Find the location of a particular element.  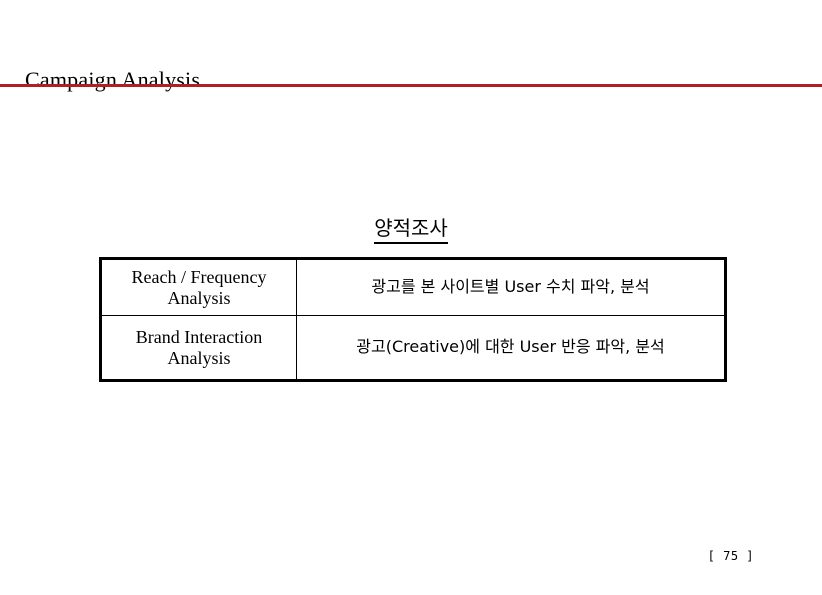

section-header-label: 양적조사 is located at coordinates (411, 230).